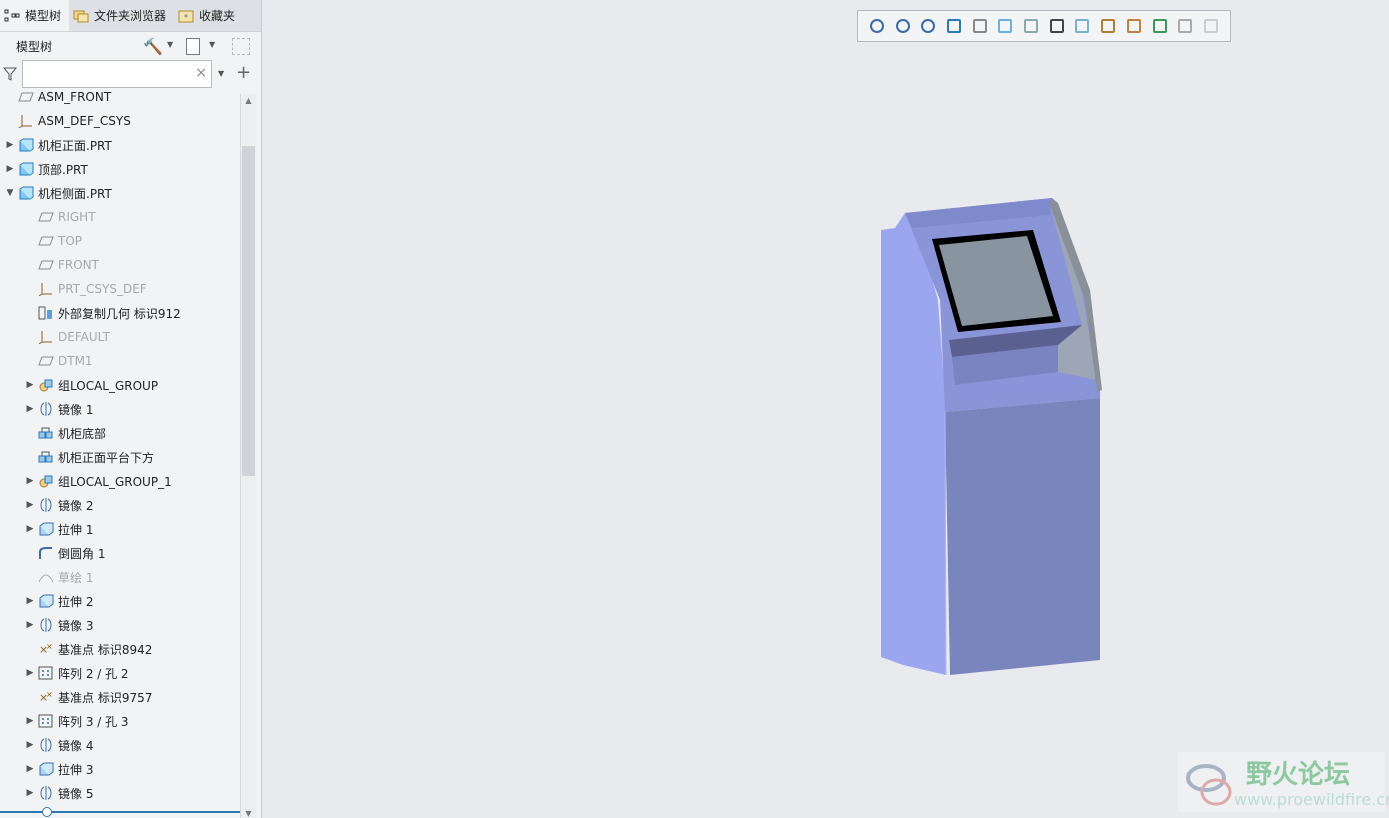 This screenshot has width=1389, height=818. I want to click on tree-item: DTM1, so click(58, 361).